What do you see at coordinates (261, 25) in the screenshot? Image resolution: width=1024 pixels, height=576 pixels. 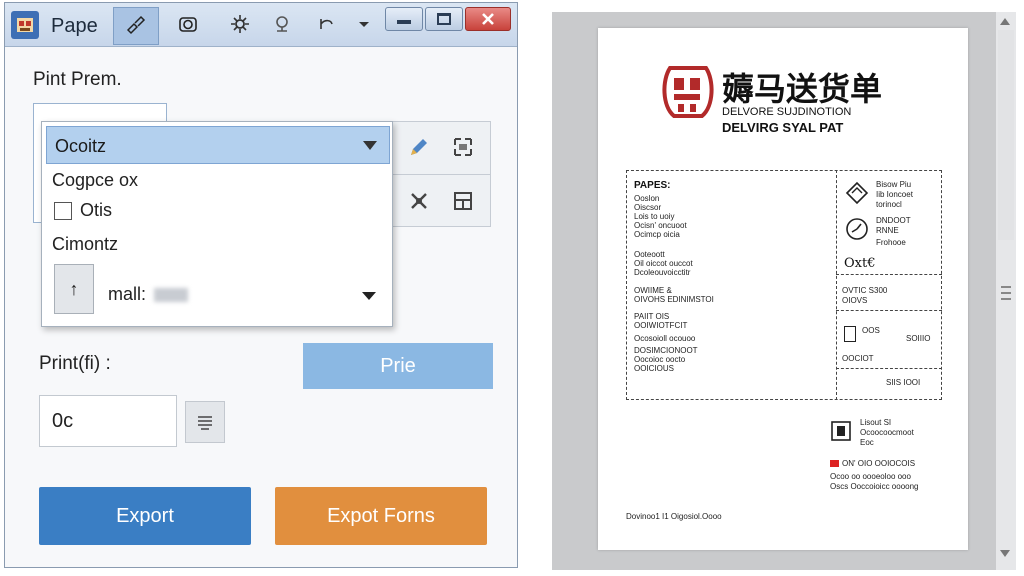 I see `title-bar: Pape` at bounding box center [261, 25].